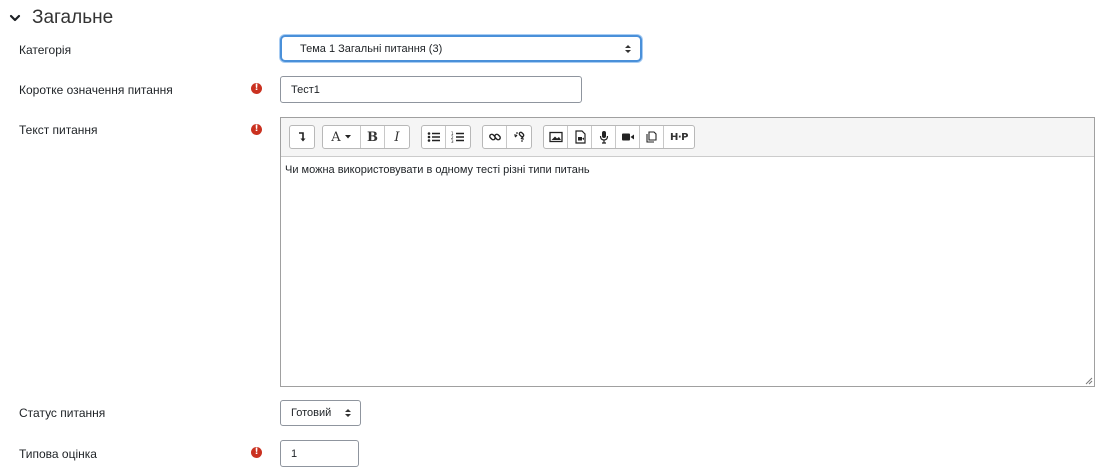 This screenshot has height=472, width=1100. Describe the element at coordinates (342, 137) in the screenshot. I see `font-color-icon: A` at that location.